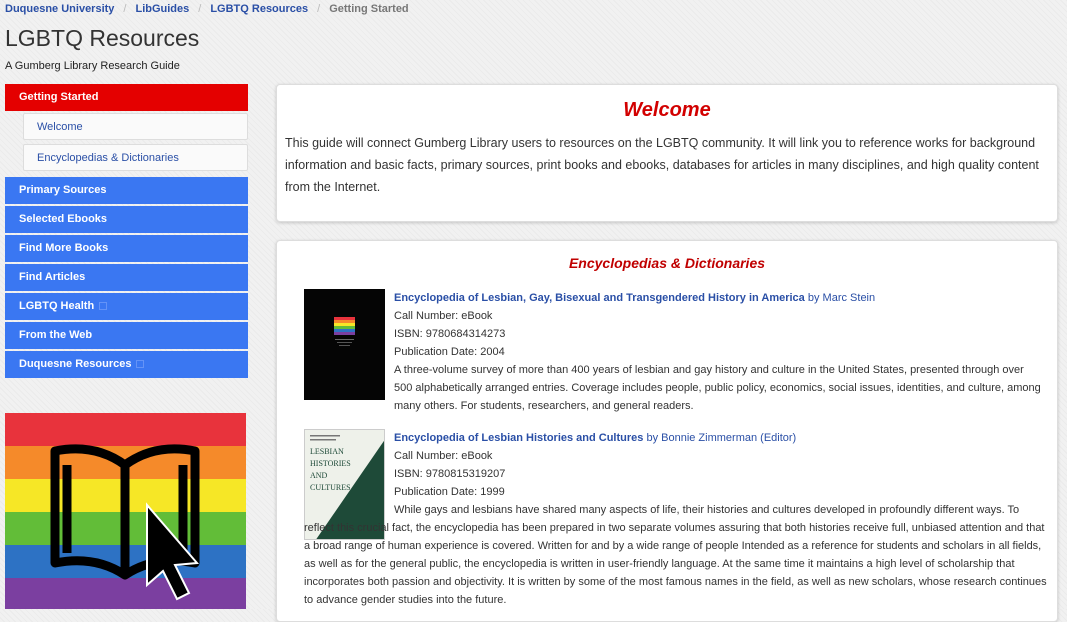 The image size is (1067, 622). I want to click on breadcrumb-current: Getting Started, so click(369, 9).